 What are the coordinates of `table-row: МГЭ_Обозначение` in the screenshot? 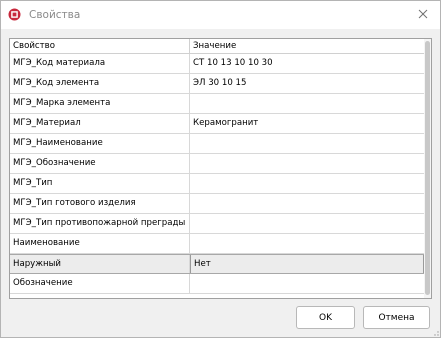 It's located at (217, 164).